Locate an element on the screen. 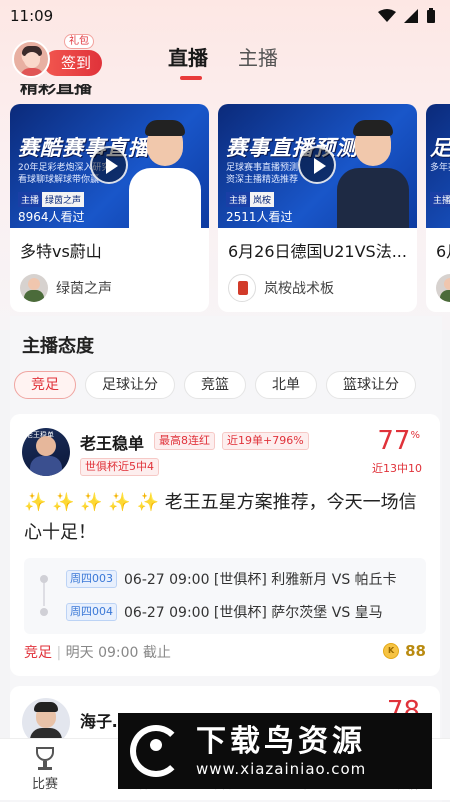 The image size is (450, 802). filter-football-handicap: 足球让分 is located at coordinates (130, 385).